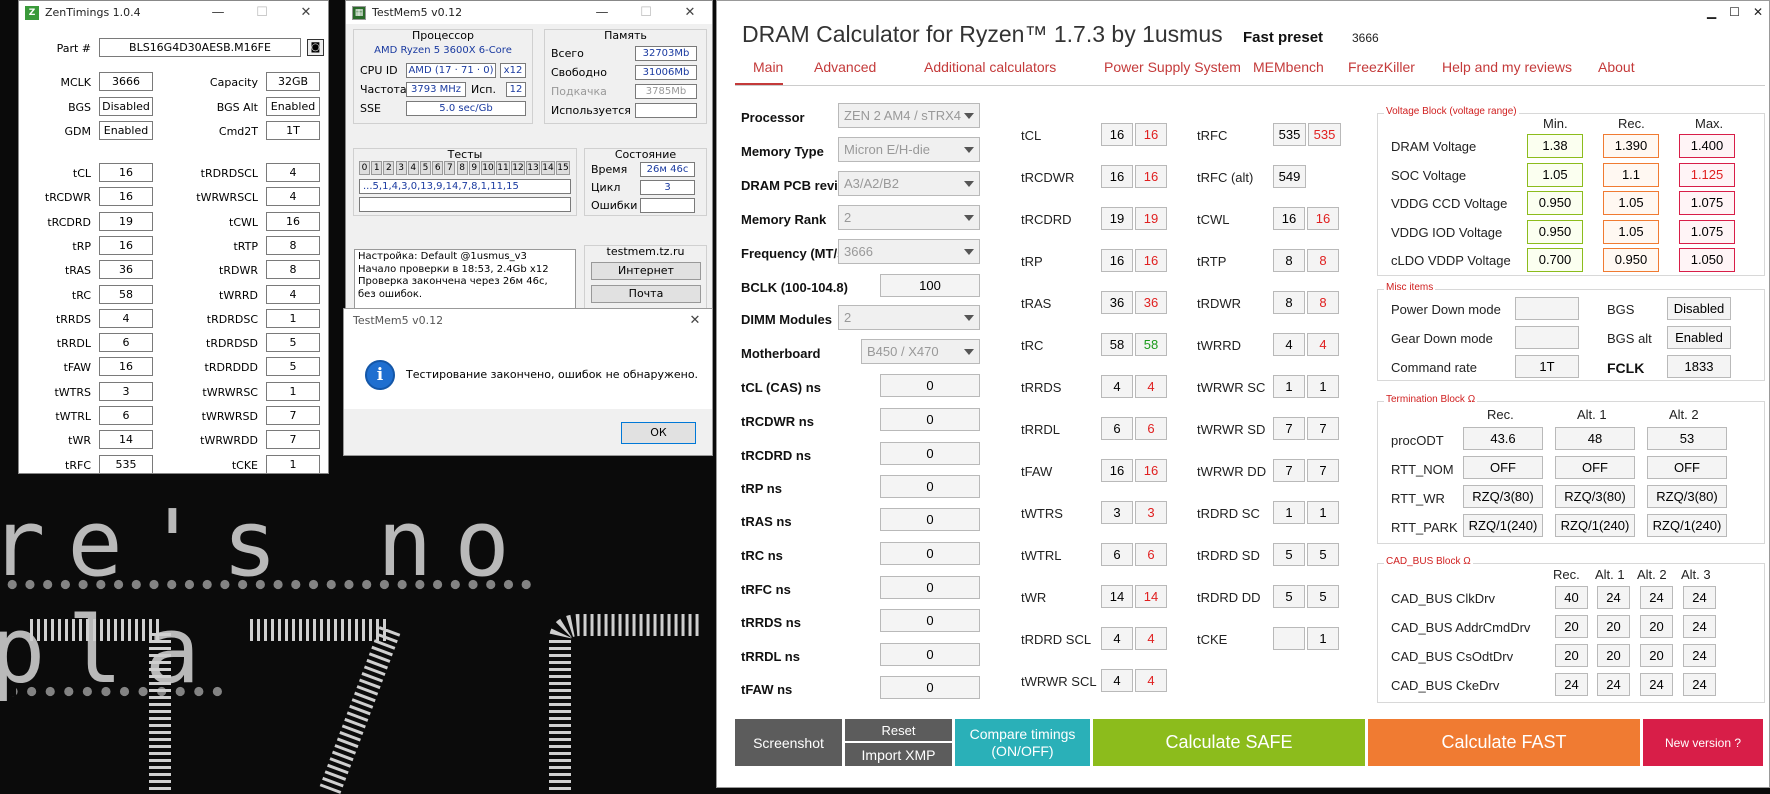 The image size is (1770, 794). I want to click on calculate-fast-button: Calculate FAST, so click(1504, 742).